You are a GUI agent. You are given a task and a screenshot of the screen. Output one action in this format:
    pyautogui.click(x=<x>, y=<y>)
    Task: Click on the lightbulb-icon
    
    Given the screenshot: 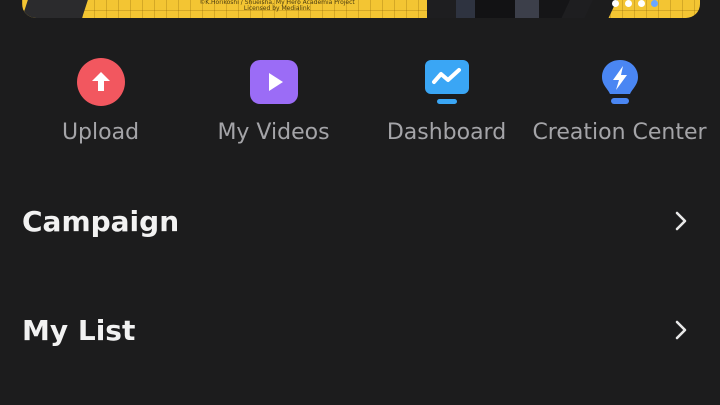 What is the action you would take?
    pyautogui.click(x=620, y=82)
    